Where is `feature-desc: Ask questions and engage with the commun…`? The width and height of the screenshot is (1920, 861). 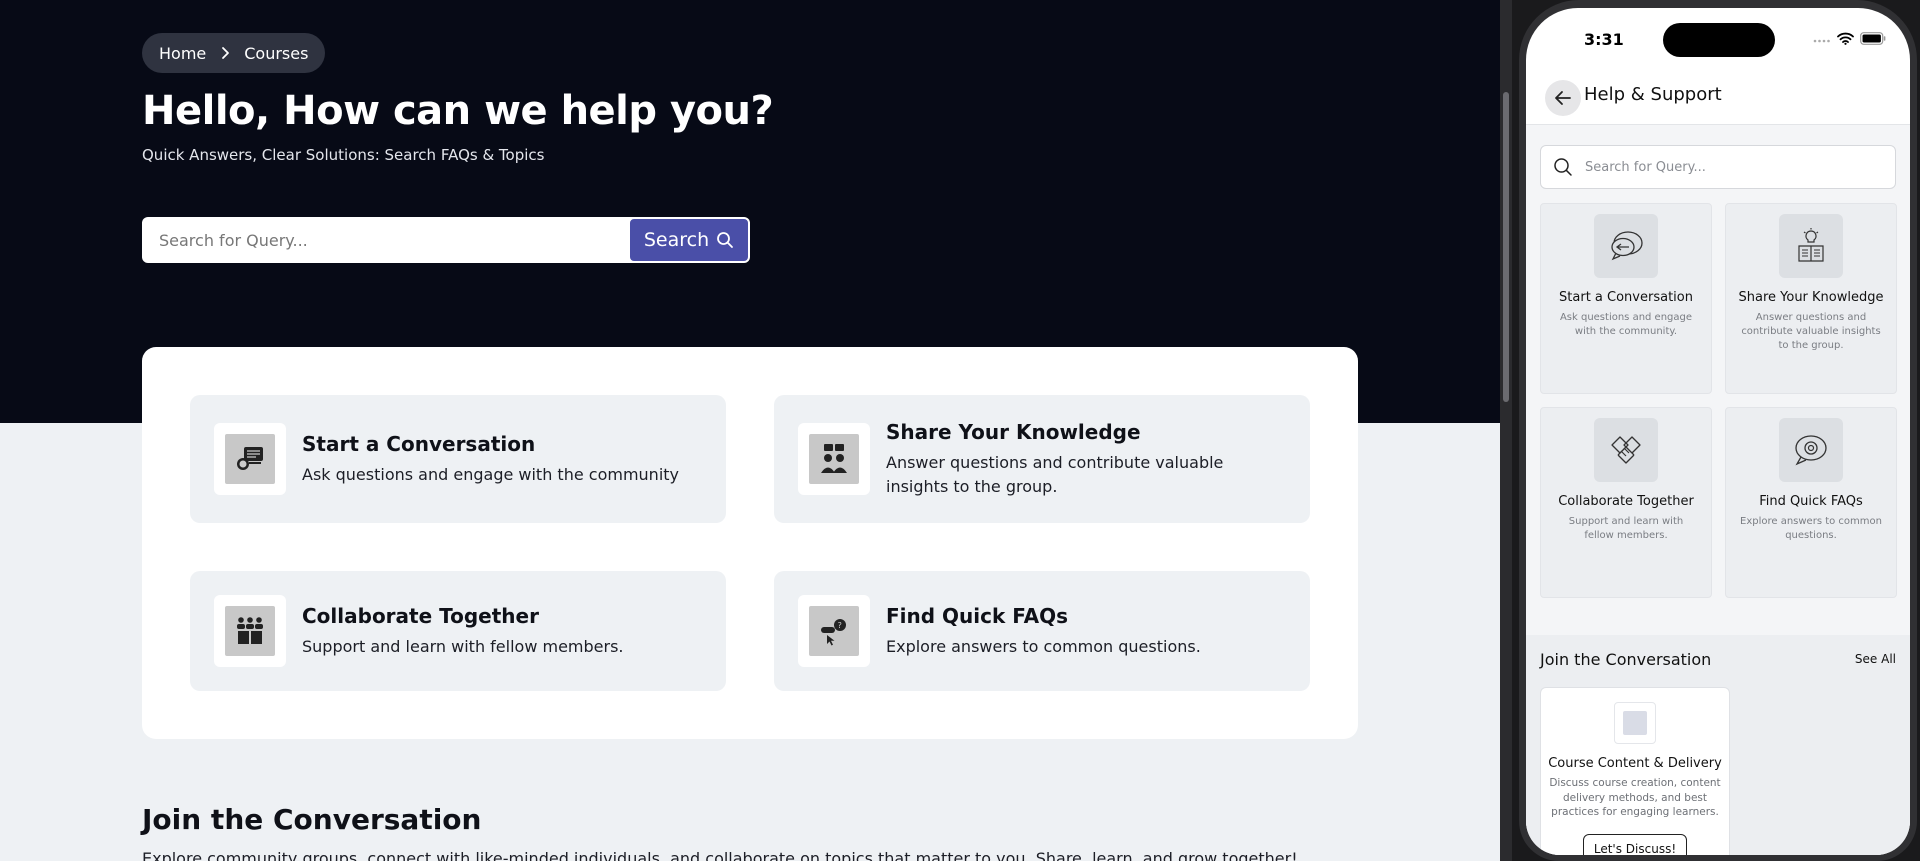
feature-desc: Ask questions and engage with the commun… is located at coordinates (490, 474).